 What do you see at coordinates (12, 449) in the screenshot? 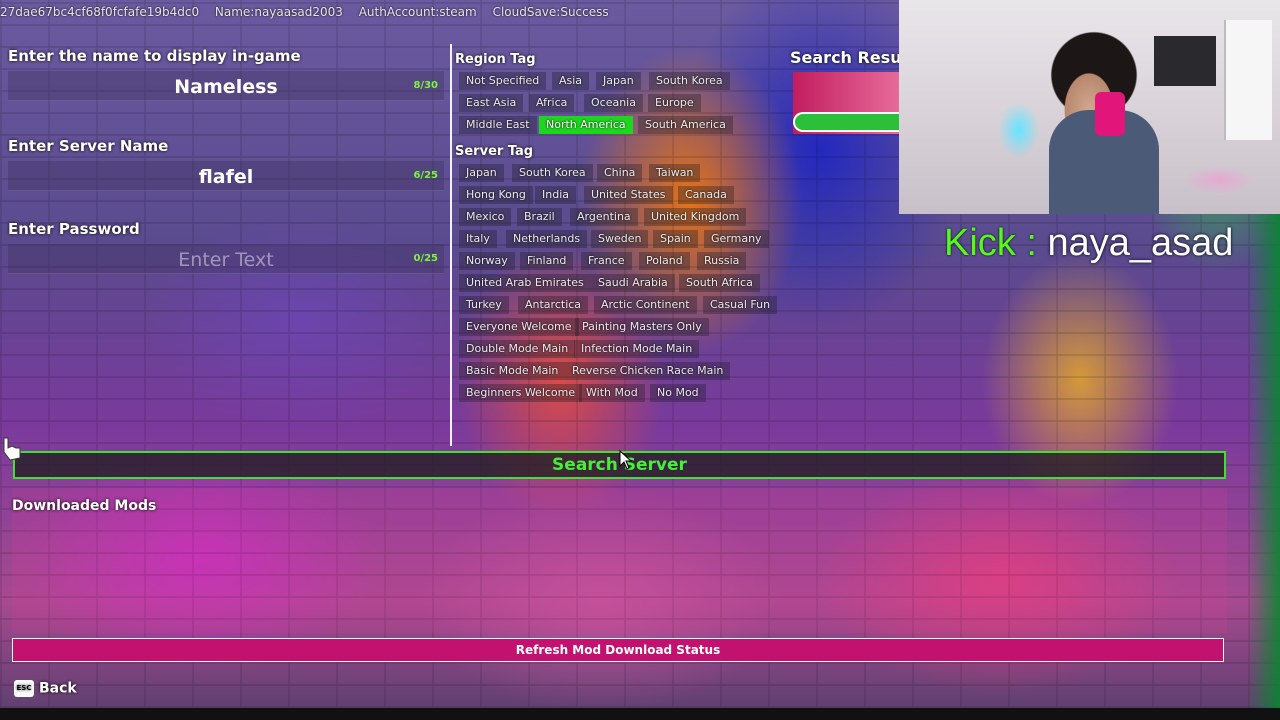
I see `hand-cursor-icon` at bounding box center [12, 449].